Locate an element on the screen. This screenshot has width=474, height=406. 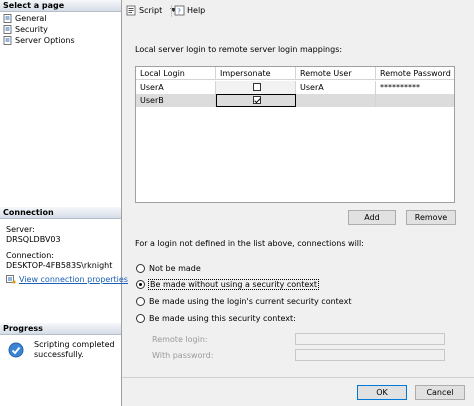
radio-without-security-context: Be made without using a security context is located at coordinates (228, 285).